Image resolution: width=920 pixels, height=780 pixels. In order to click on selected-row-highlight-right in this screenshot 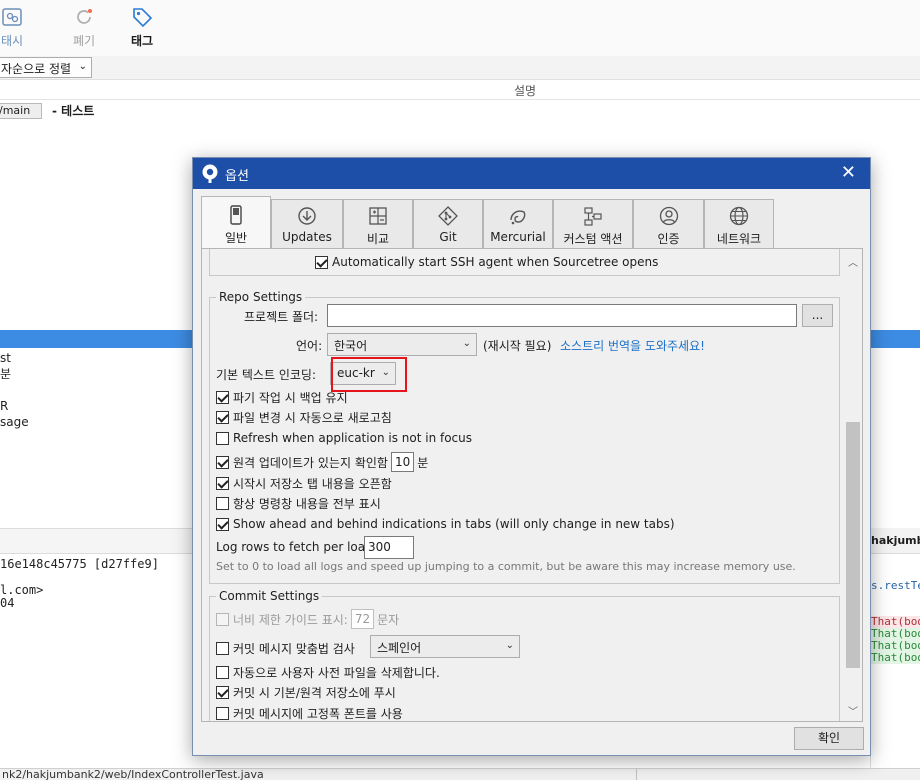, I will do `click(895, 339)`.